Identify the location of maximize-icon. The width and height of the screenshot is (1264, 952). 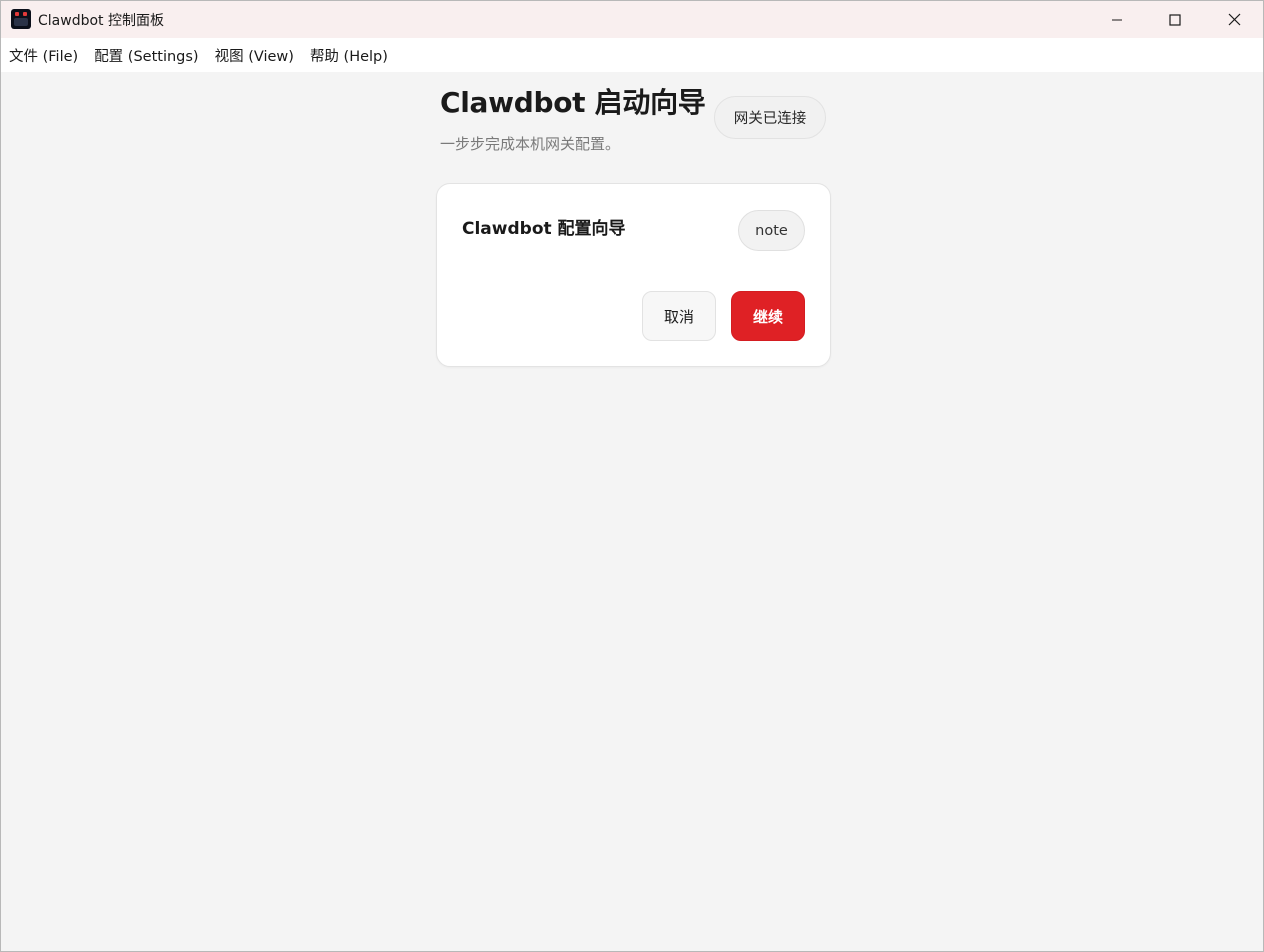
(1175, 19).